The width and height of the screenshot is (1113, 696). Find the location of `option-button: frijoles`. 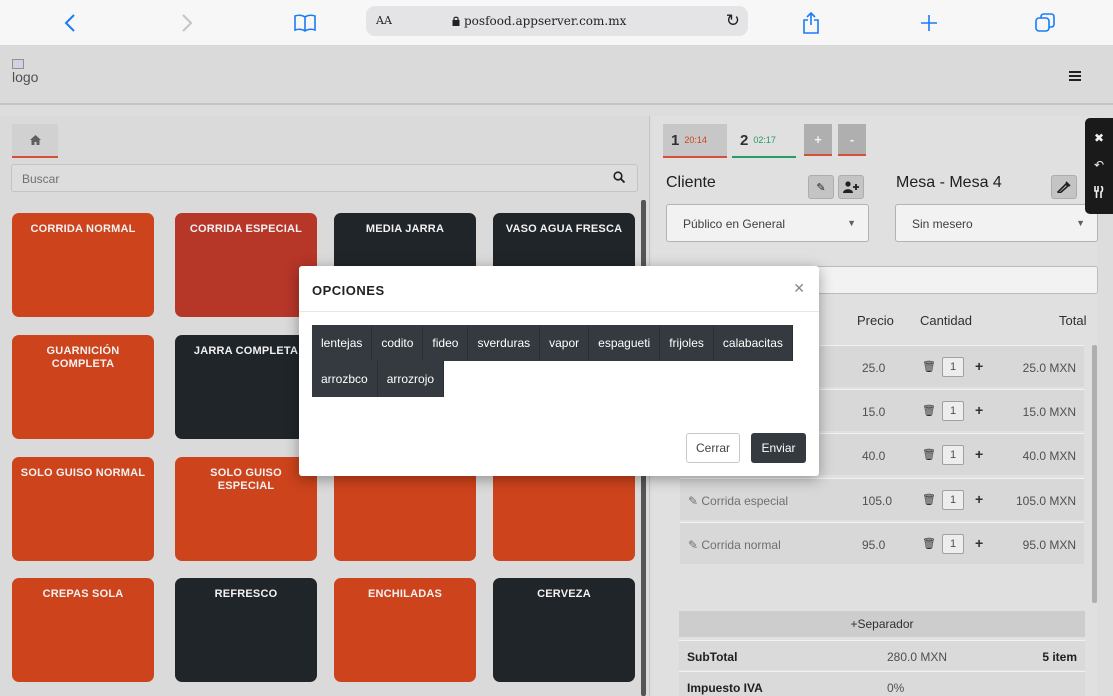

option-button: frijoles is located at coordinates (687, 343).